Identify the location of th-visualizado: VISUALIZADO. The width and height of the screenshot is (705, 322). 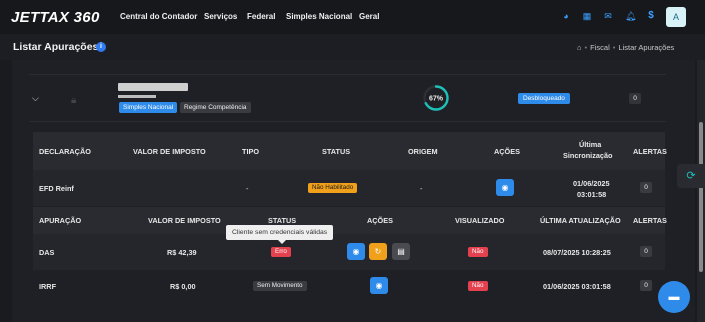
(480, 220).